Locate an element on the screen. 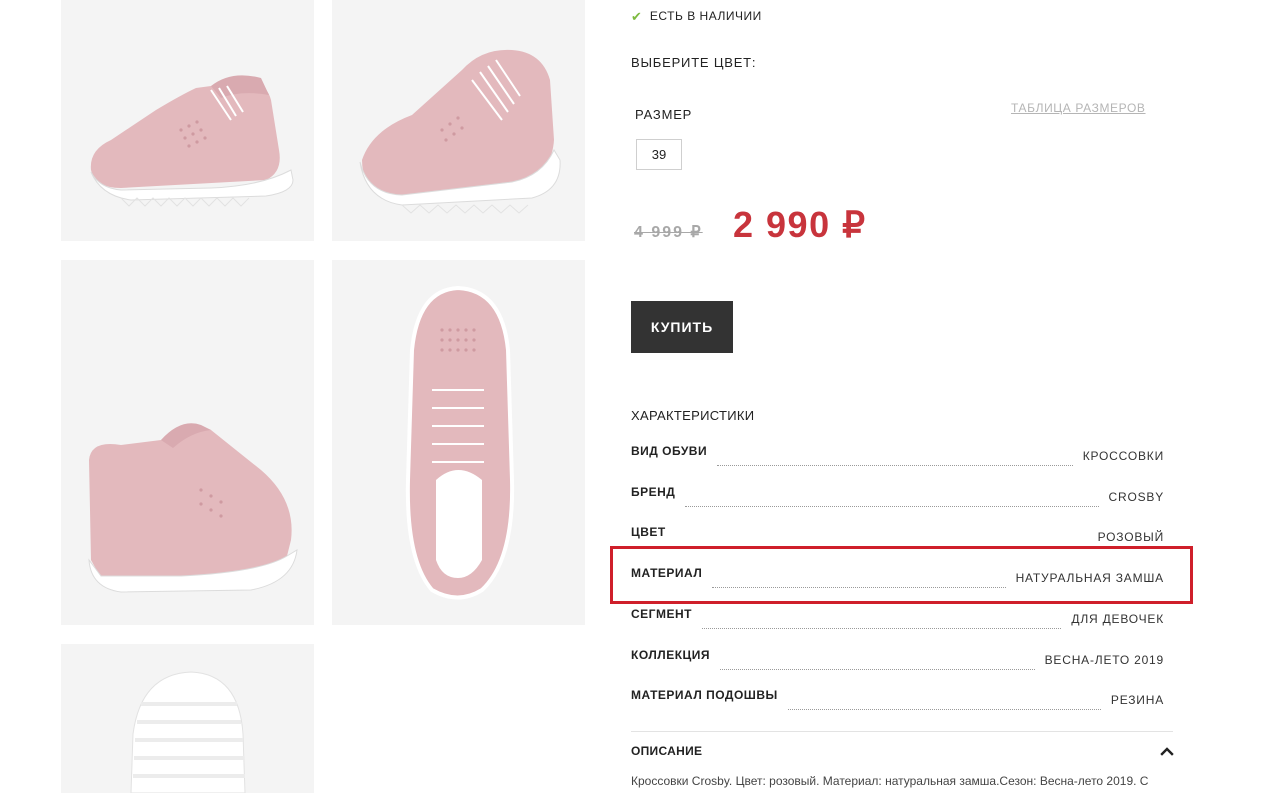  sneaker-side-image is located at coordinates (187, 120).